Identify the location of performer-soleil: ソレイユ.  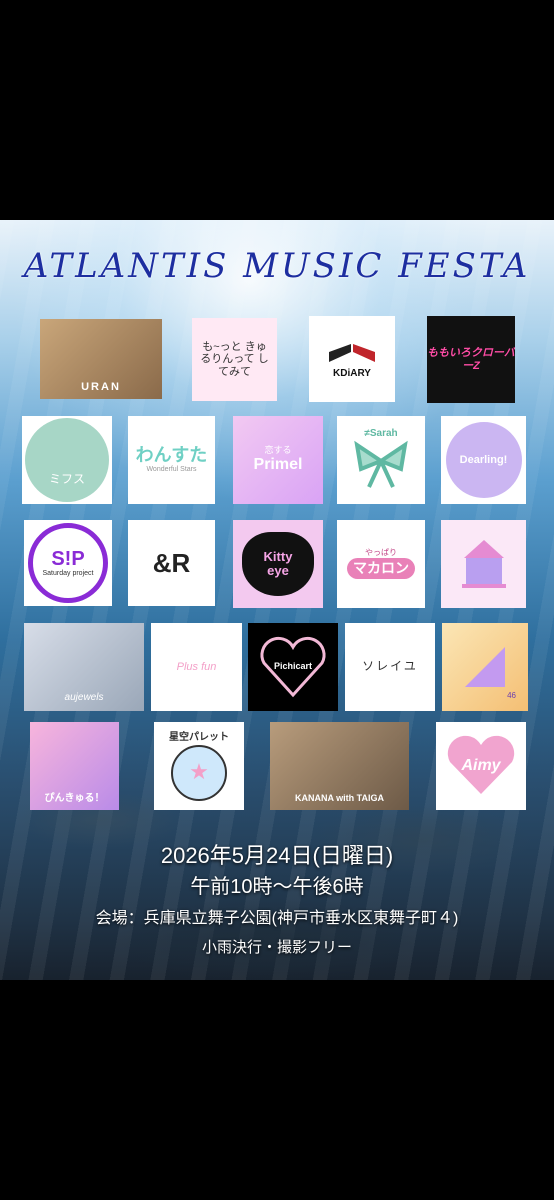
(390, 667).